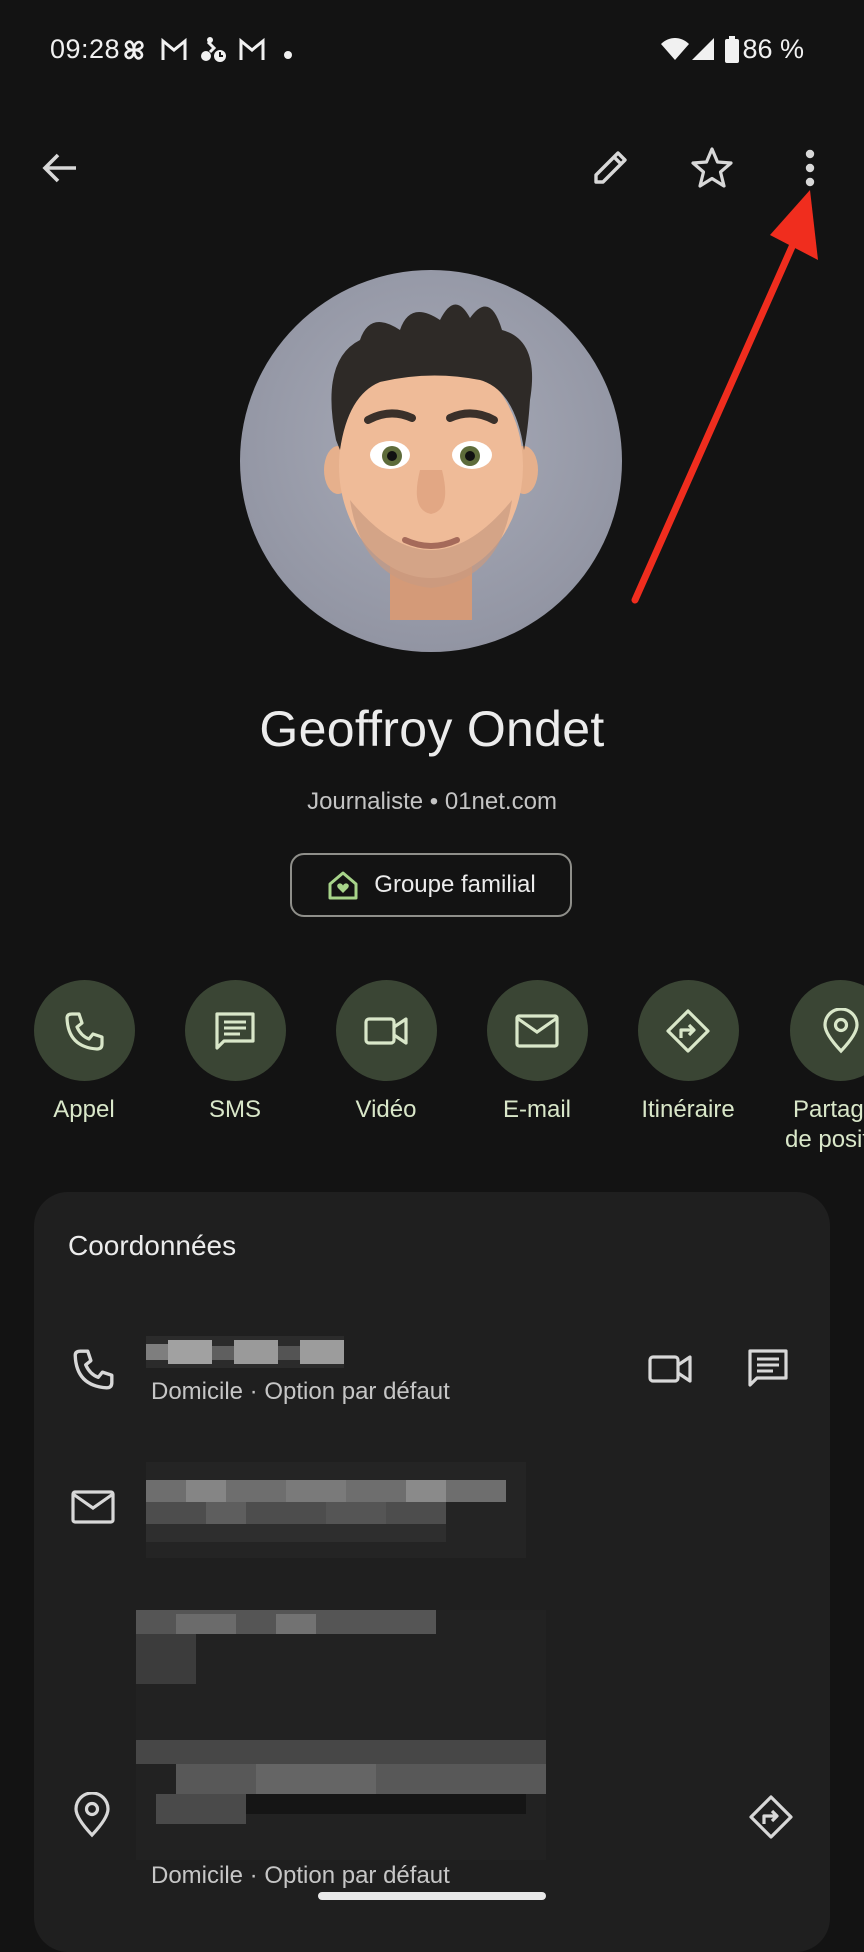 The image size is (864, 1952). I want to click on dot-icon, so click(288, 55).